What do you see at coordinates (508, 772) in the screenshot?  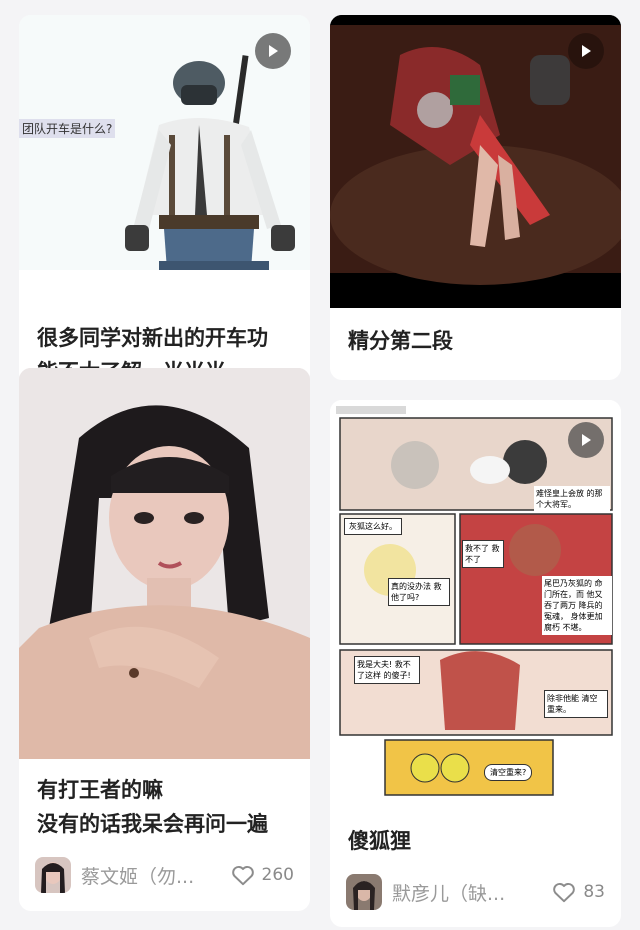 I see `comic-speech-bubble: 清空重来?` at bounding box center [508, 772].